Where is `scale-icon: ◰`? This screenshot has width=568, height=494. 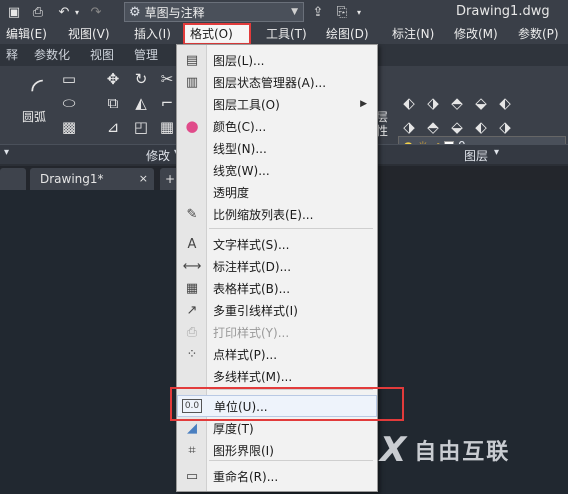
scale-icon: ◰ is located at coordinates (141, 127).